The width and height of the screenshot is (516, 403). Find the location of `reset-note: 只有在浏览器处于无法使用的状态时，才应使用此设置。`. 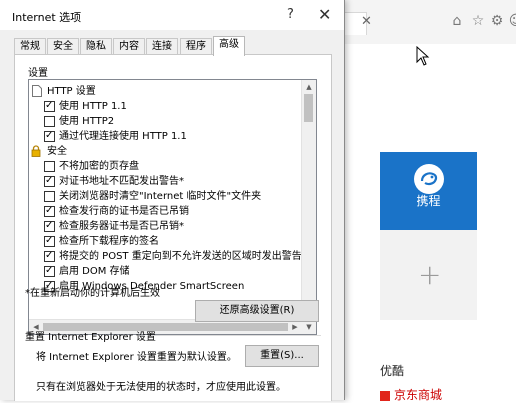

reset-note: 只有在浏览器处于无法使用的状态时，才应使用此设置。 is located at coordinates (161, 387).